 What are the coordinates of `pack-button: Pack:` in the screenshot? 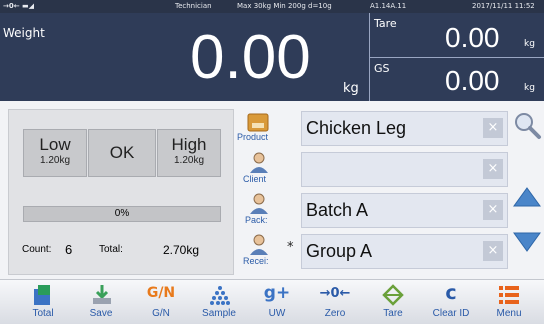 It's located at (267, 210).